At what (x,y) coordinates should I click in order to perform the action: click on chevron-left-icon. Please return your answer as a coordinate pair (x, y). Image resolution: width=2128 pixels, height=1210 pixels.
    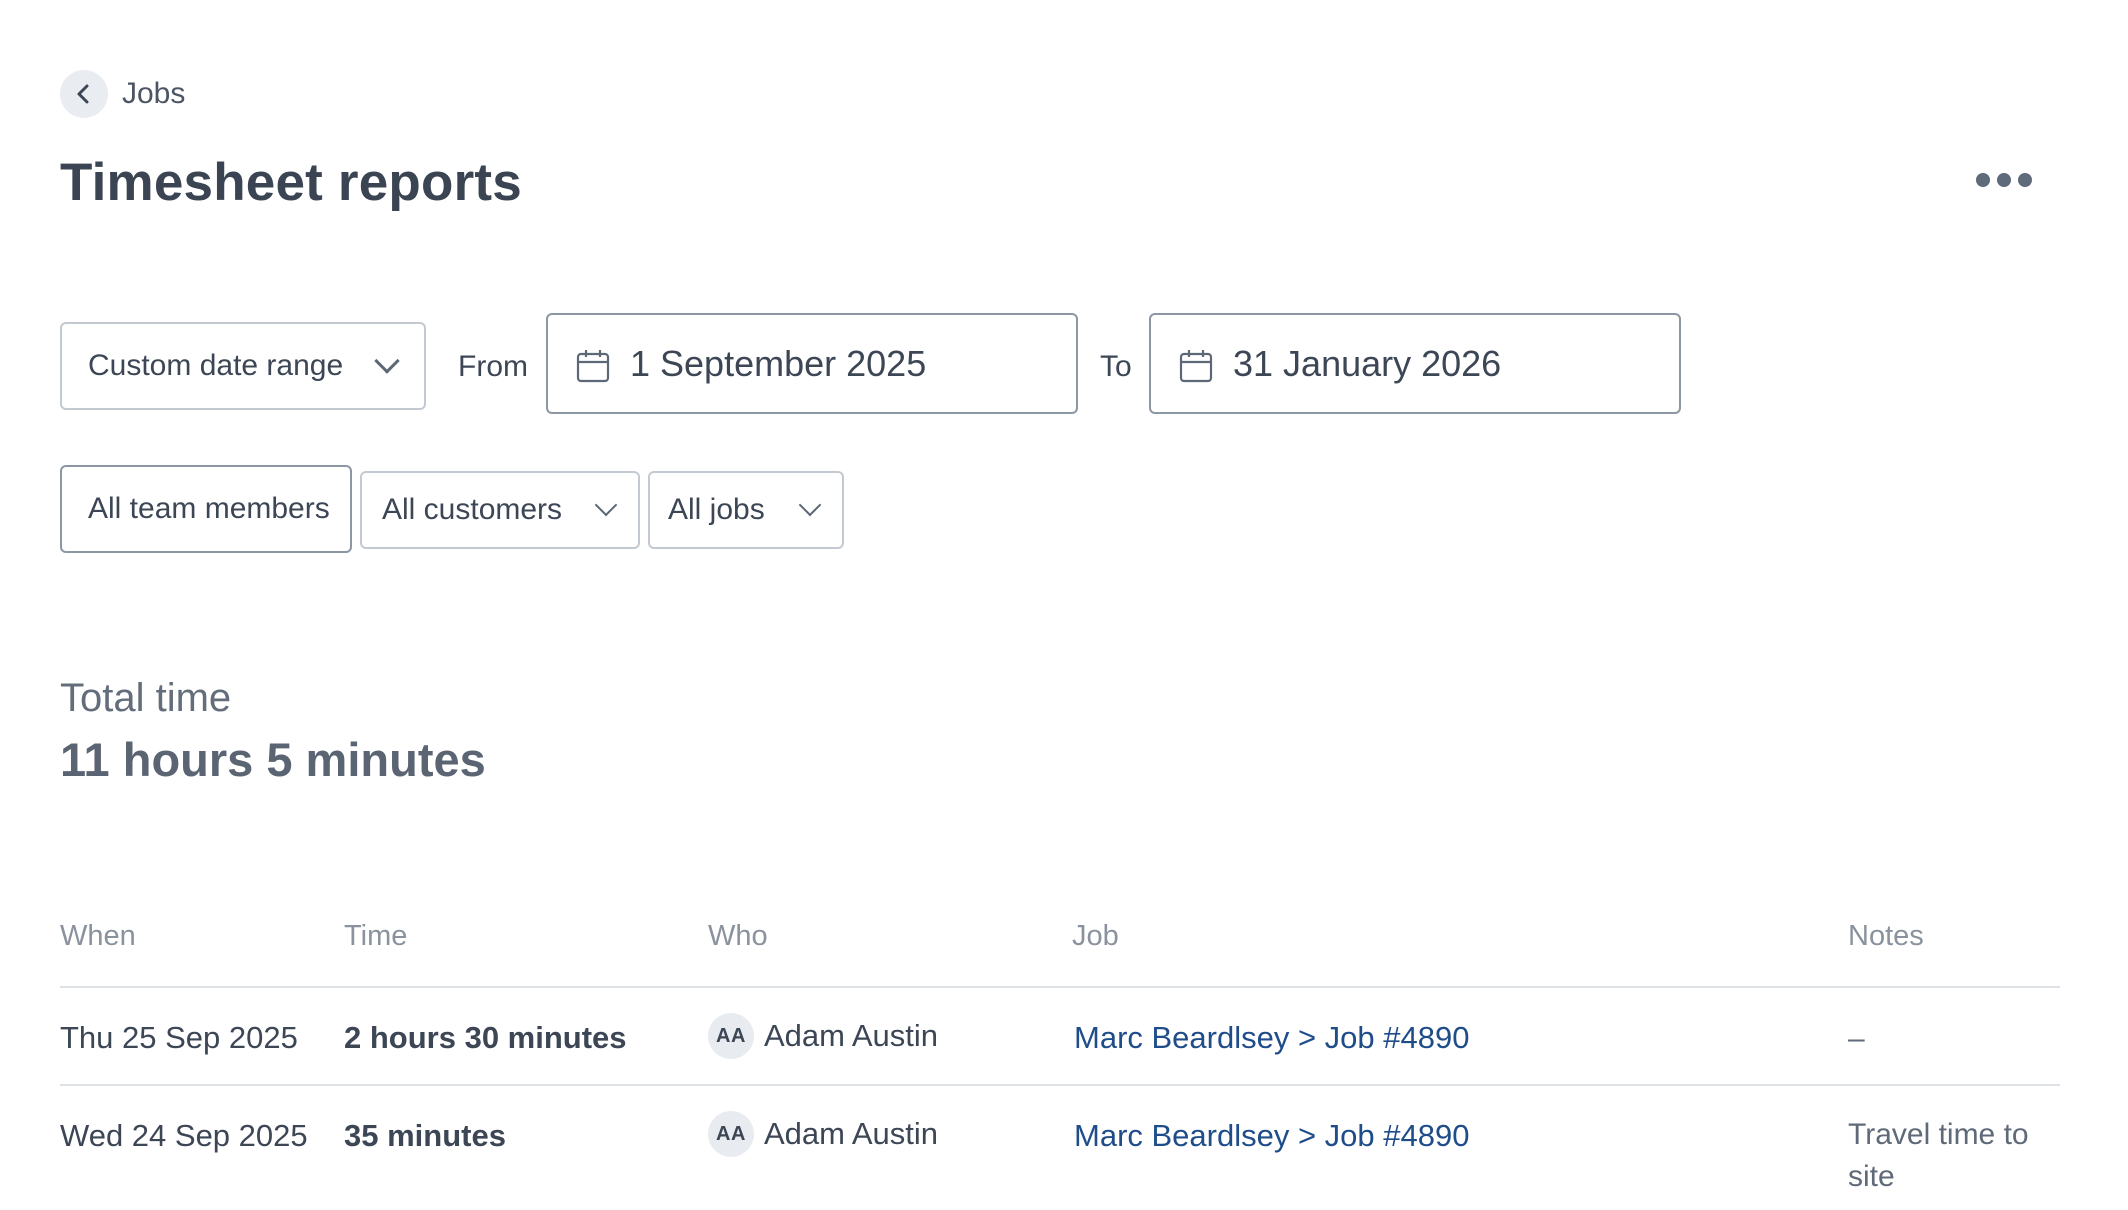
    Looking at the image, I should click on (84, 94).